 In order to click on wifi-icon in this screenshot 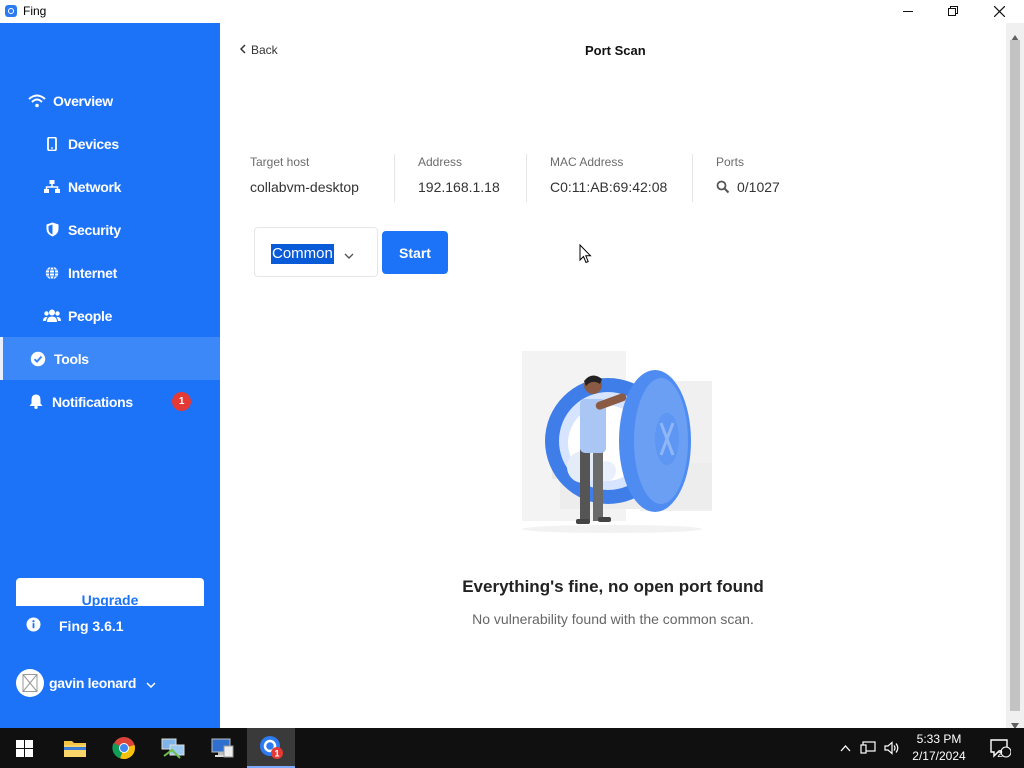, I will do `click(37, 101)`.